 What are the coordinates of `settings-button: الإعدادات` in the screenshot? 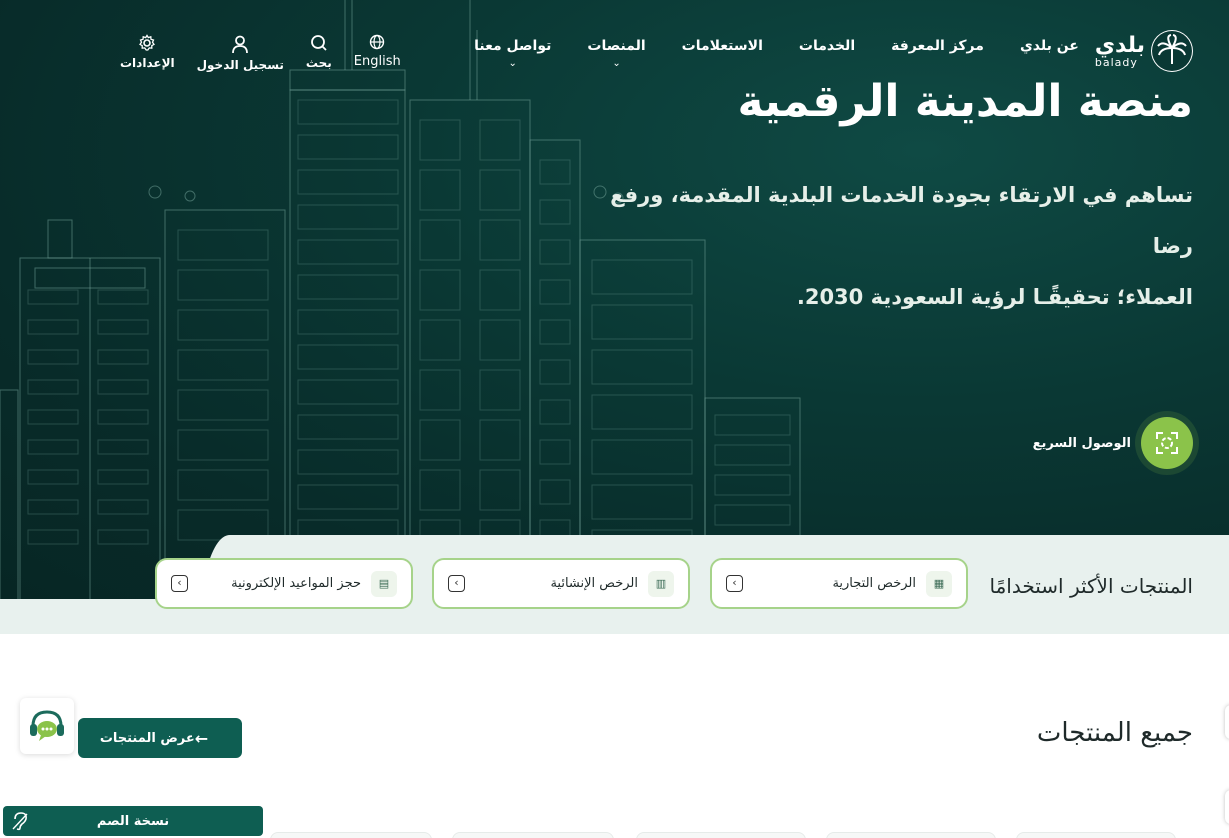 It's located at (147, 53).